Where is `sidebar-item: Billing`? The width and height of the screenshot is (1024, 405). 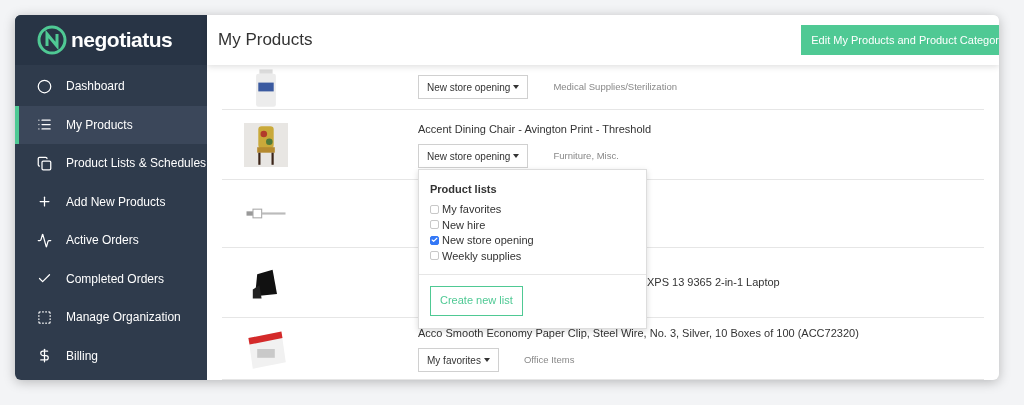 sidebar-item: Billing is located at coordinates (111, 355).